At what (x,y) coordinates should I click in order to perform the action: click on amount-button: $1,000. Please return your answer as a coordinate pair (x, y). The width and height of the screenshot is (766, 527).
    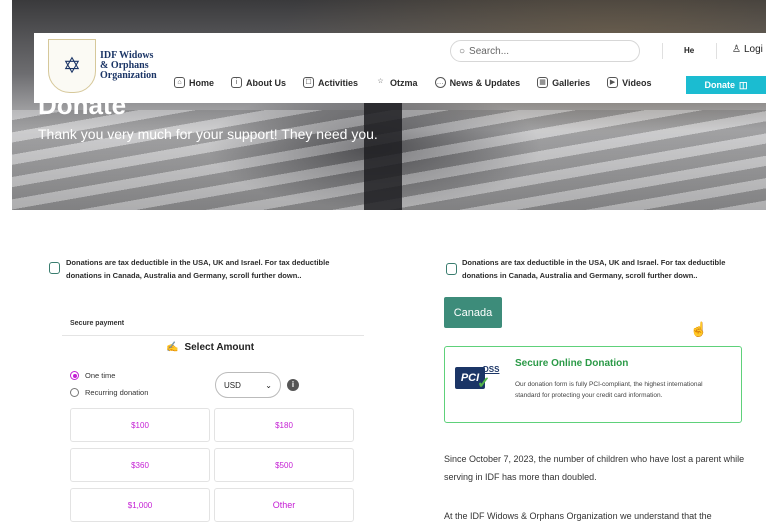
    Looking at the image, I should click on (140, 505).